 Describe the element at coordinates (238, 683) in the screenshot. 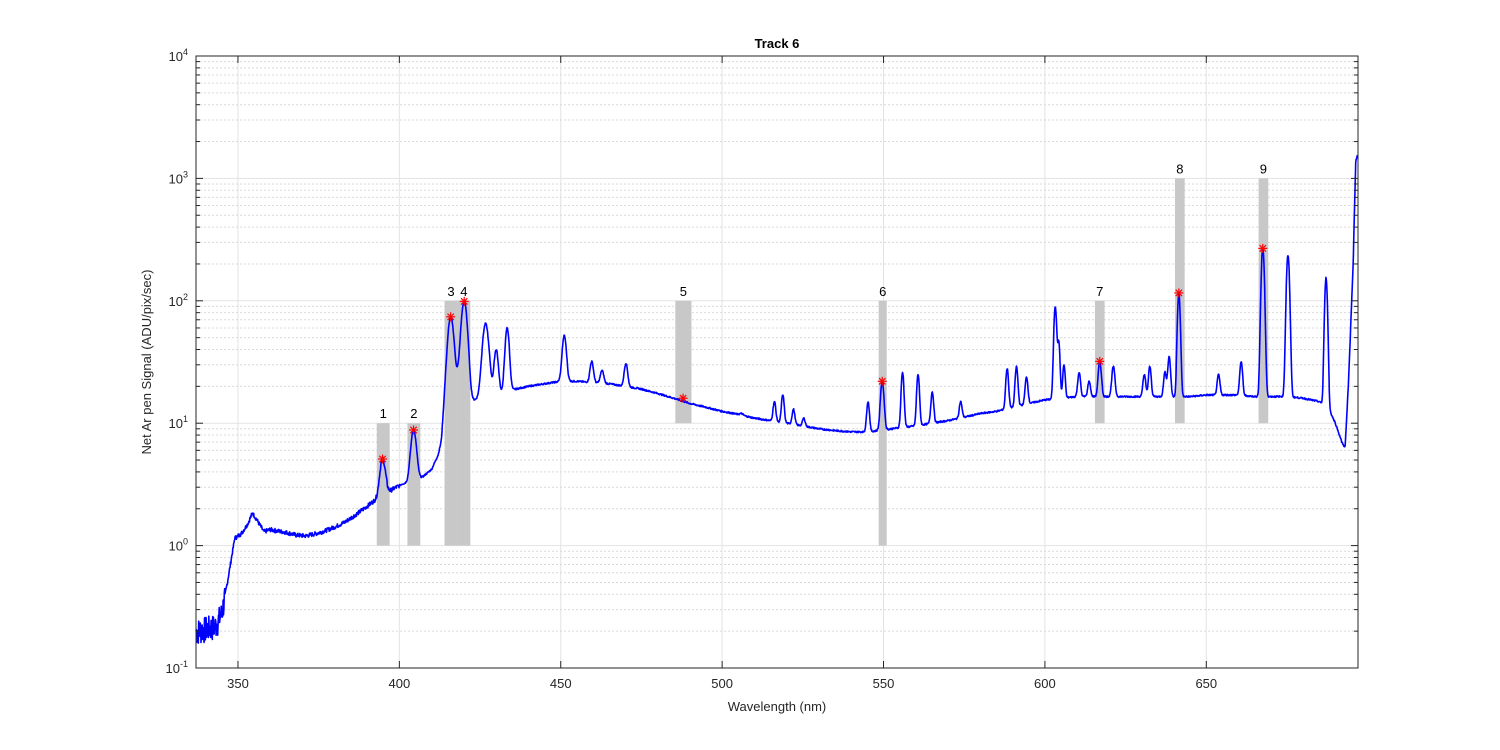

I see `x-tick-label: 350` at that location.